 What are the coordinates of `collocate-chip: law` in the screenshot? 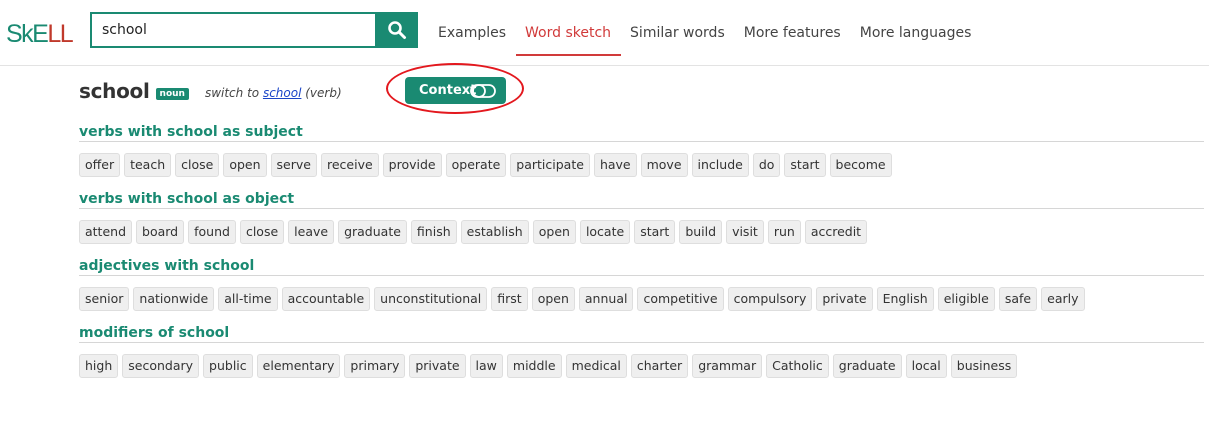 It's located at (486, 366).